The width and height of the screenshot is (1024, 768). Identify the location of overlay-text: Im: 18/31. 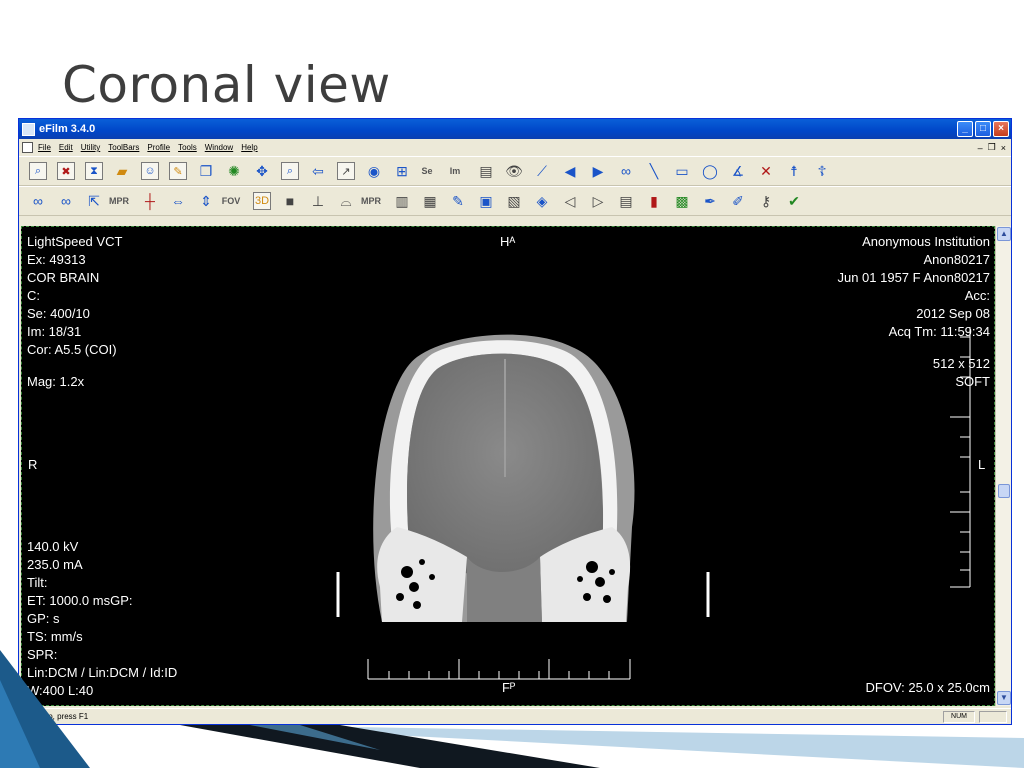
(54, 331).